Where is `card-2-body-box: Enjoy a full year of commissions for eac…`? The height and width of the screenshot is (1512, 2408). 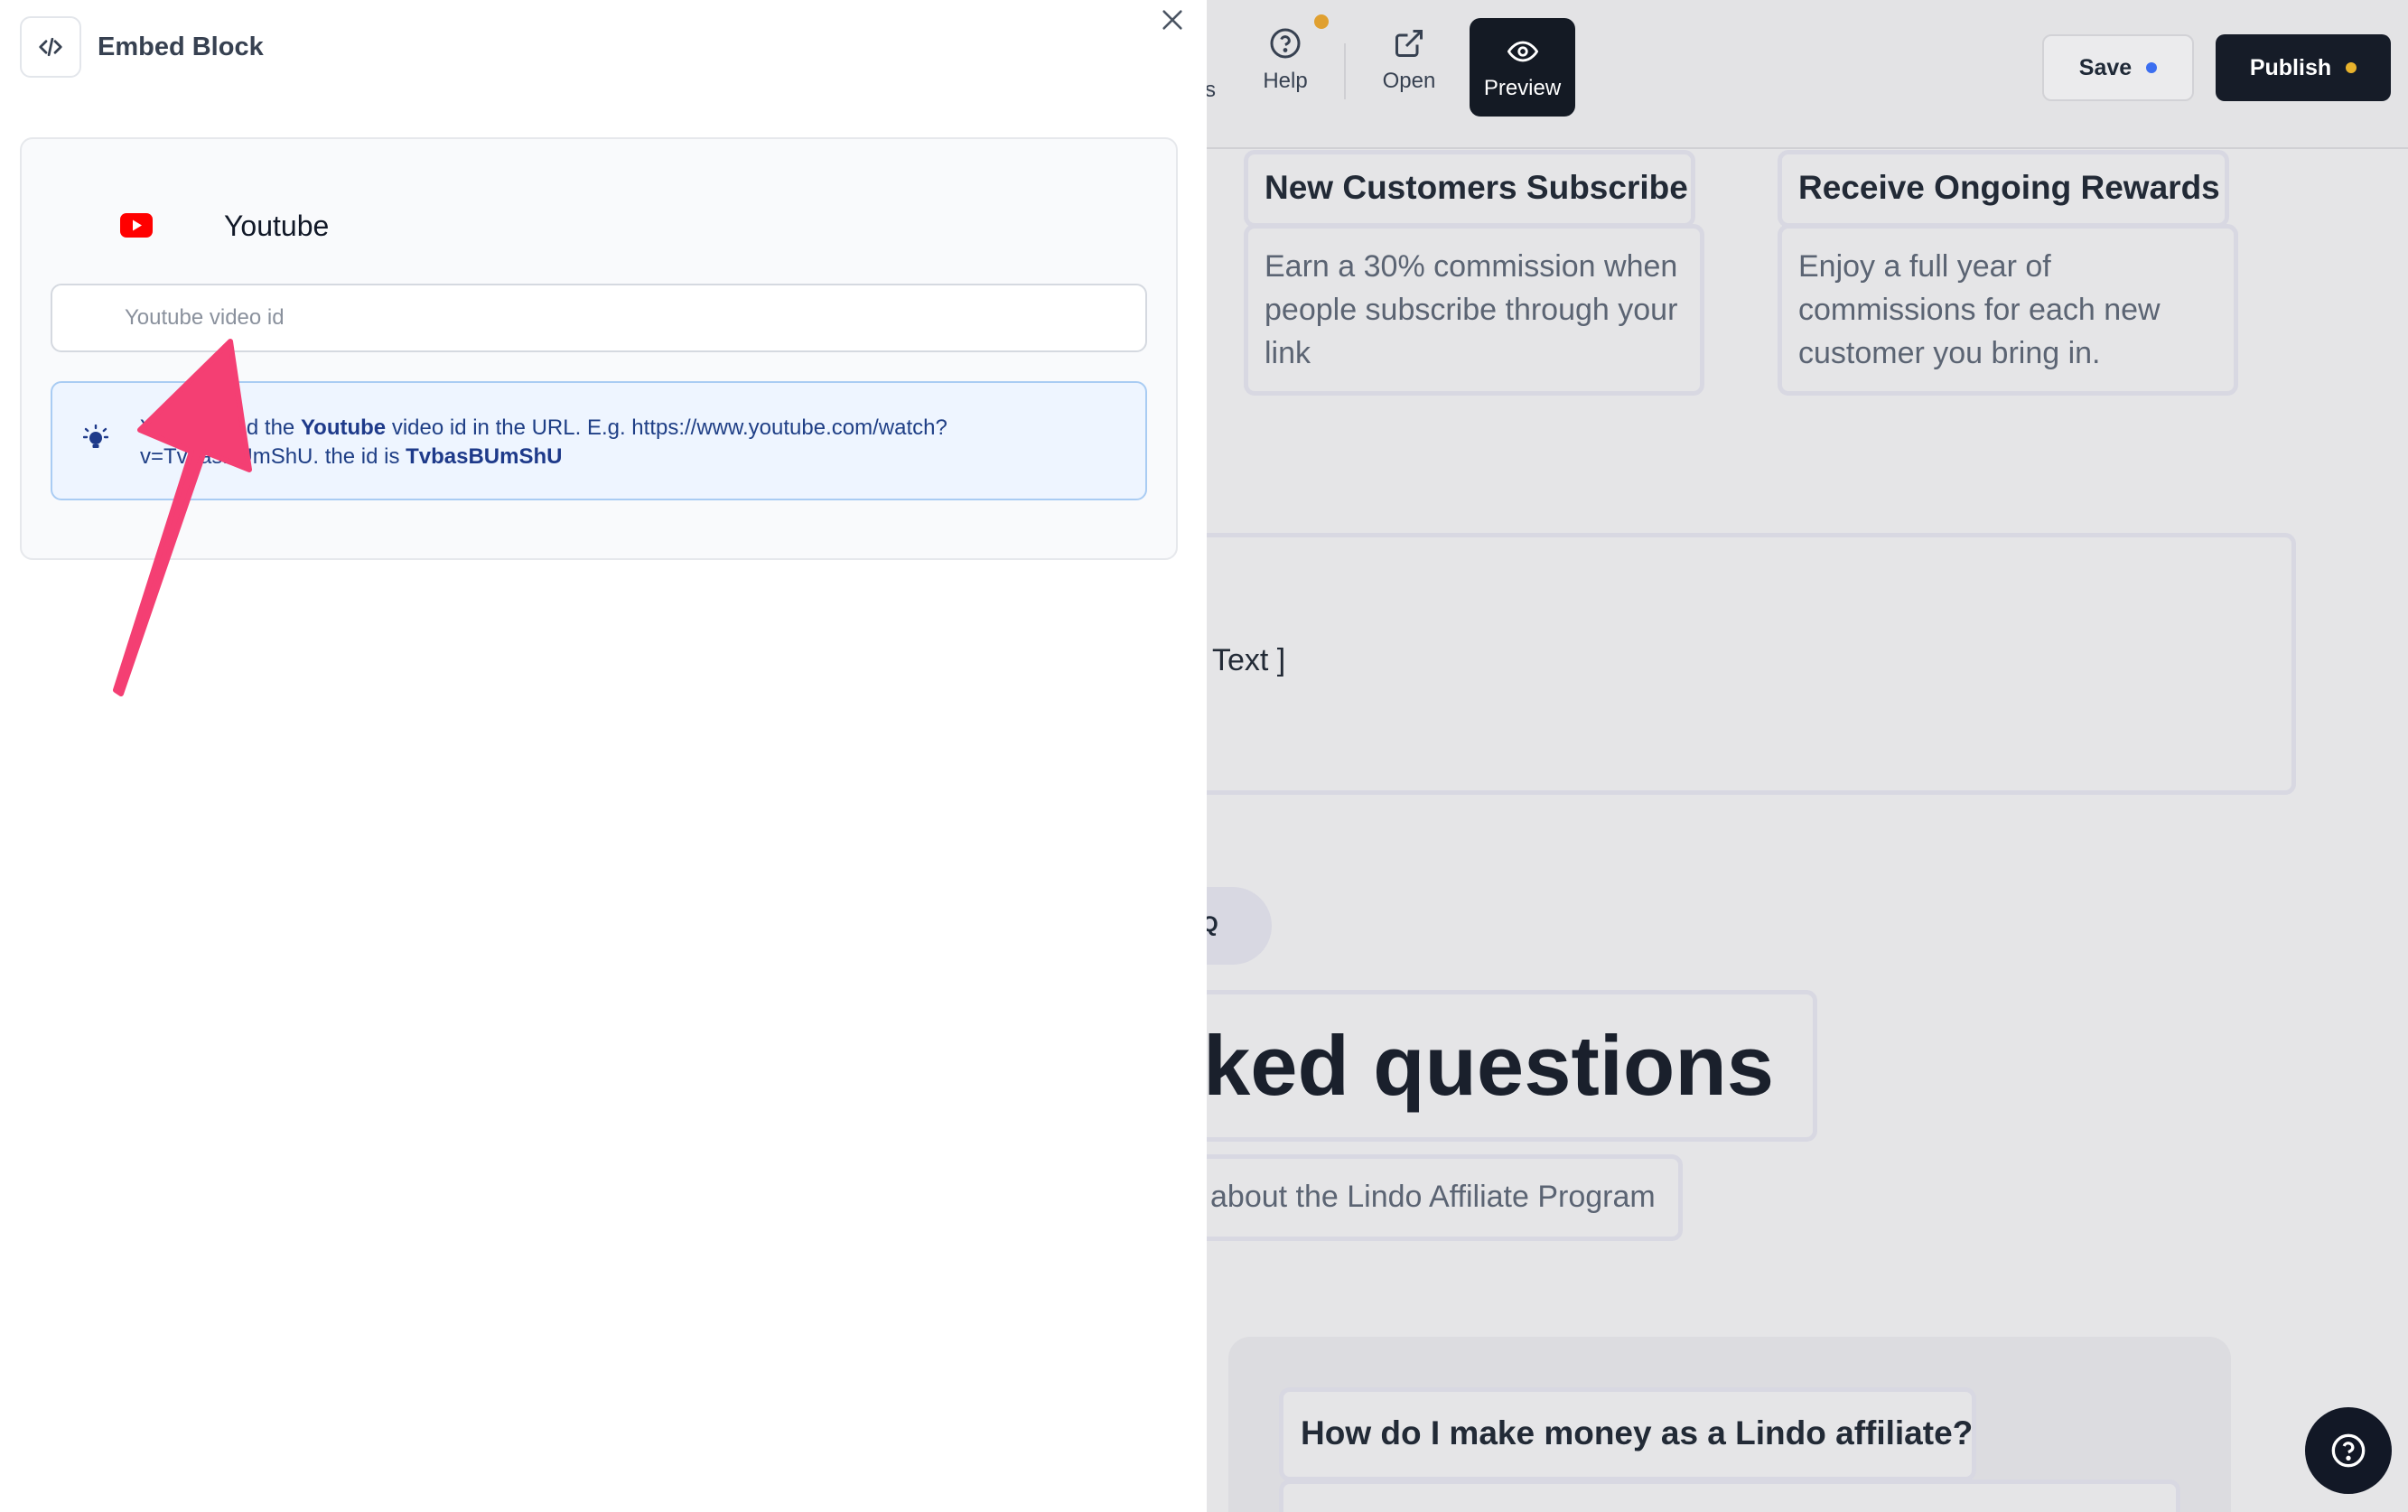 card-2-body-box: Enjoy a full year of commissions for eac… is located at coordinates (2008, 310).